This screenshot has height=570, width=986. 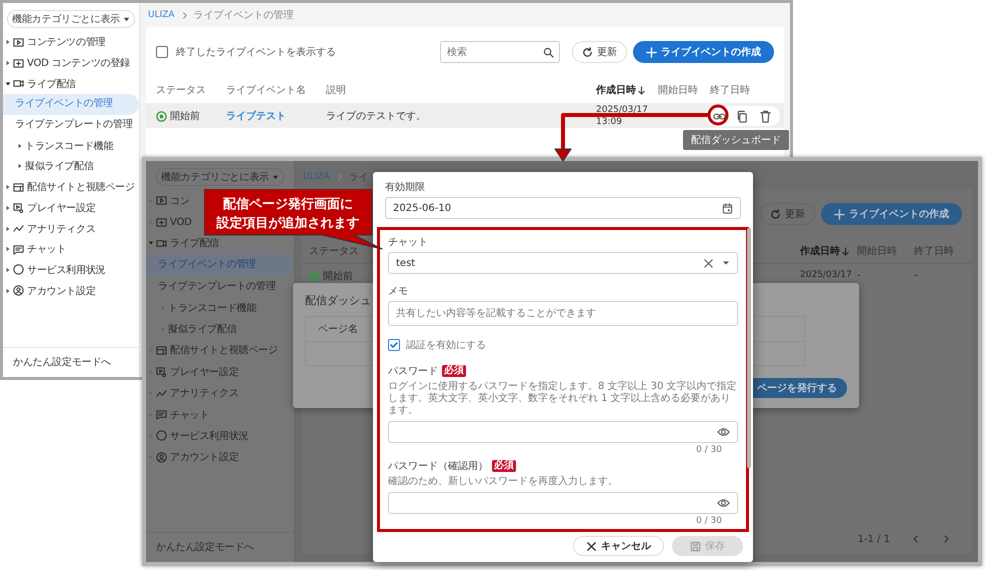 I want to click on nav-item: コン, so click(x=180, y=201).